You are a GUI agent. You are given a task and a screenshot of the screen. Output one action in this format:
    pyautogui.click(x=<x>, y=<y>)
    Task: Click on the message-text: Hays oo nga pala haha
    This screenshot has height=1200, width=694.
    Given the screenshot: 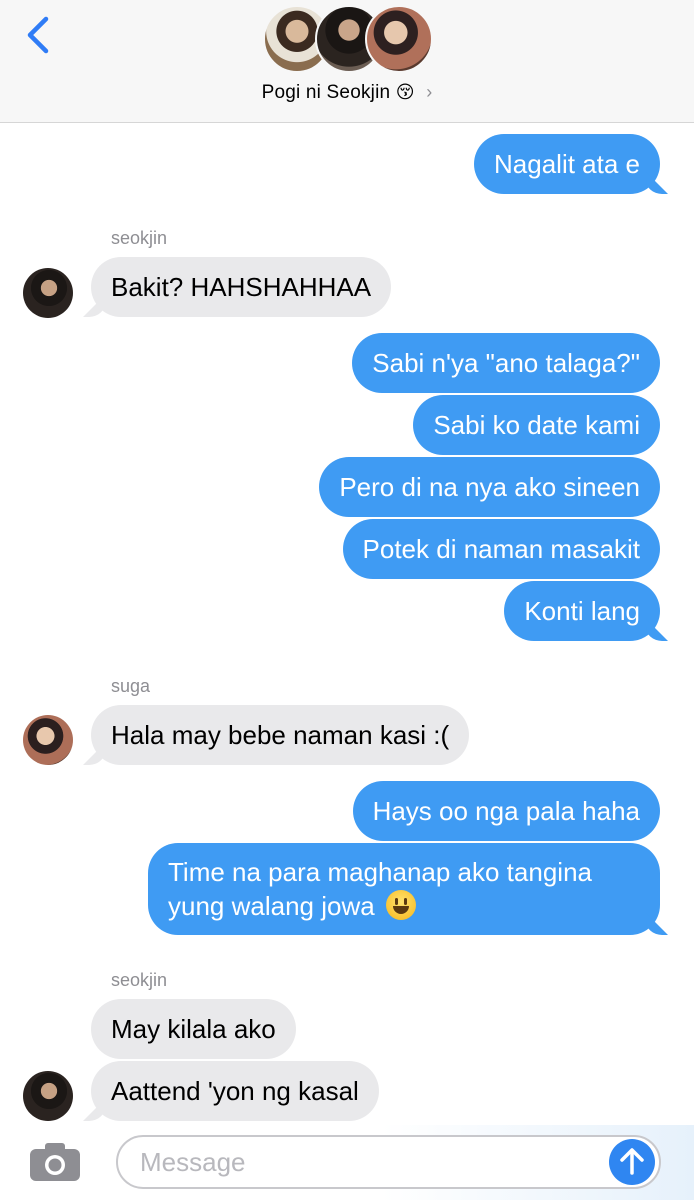 What is the action you would take?
    pyautogui.click(x=506, y=811)
    